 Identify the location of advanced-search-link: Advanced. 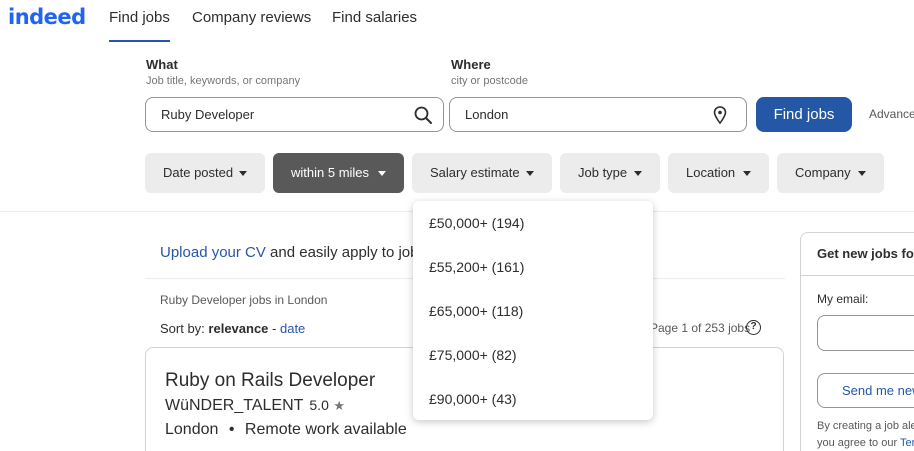
(891, 114).